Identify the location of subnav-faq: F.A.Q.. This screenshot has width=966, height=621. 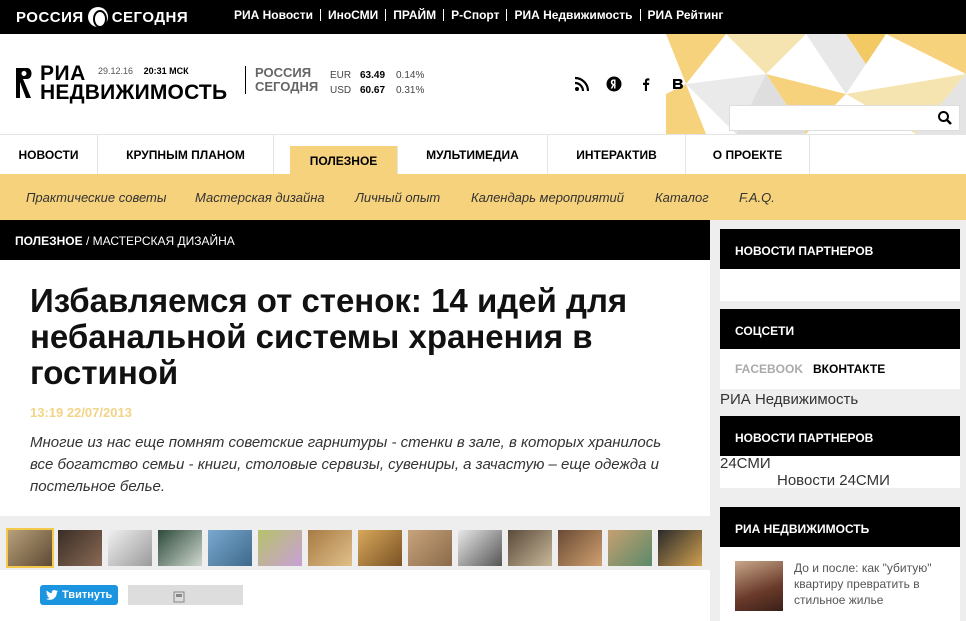
(757, 197).